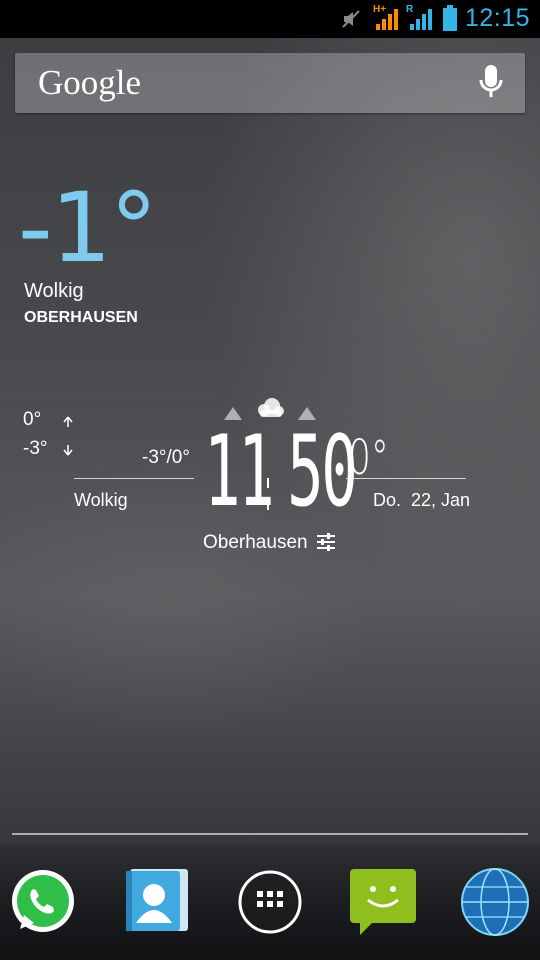  Describe the element at coordinates (326, 542) in the screenshot. I see `sliders-icon` at that location.